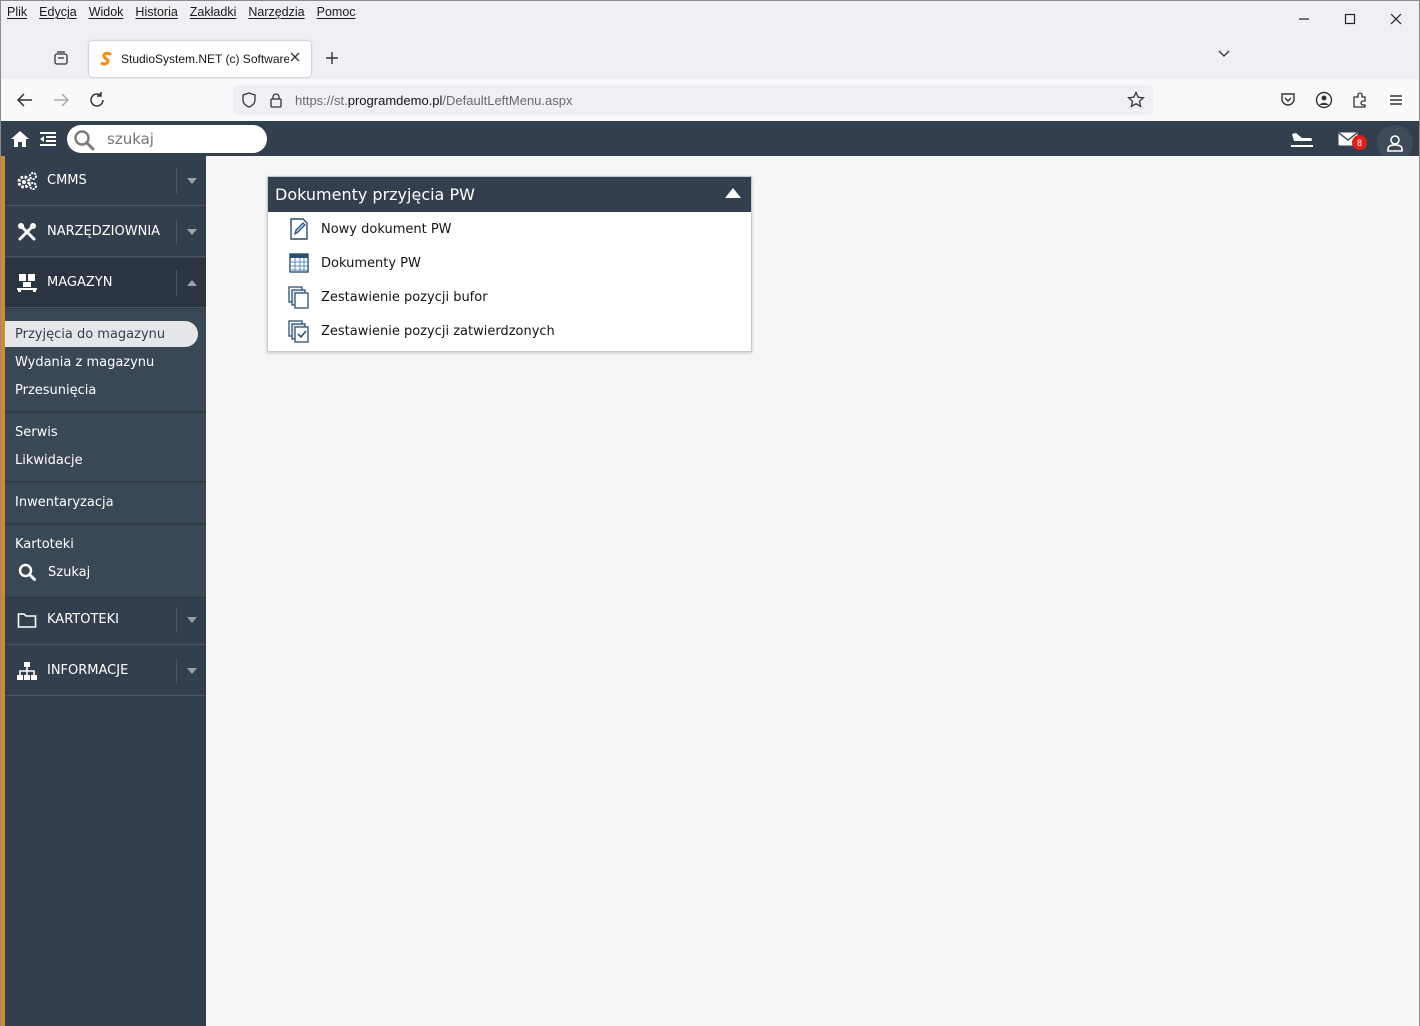  Describe the element at coordinates (105, 181) in the screenshot. I see `sidebar-section-cmms: CMMS` at that location.